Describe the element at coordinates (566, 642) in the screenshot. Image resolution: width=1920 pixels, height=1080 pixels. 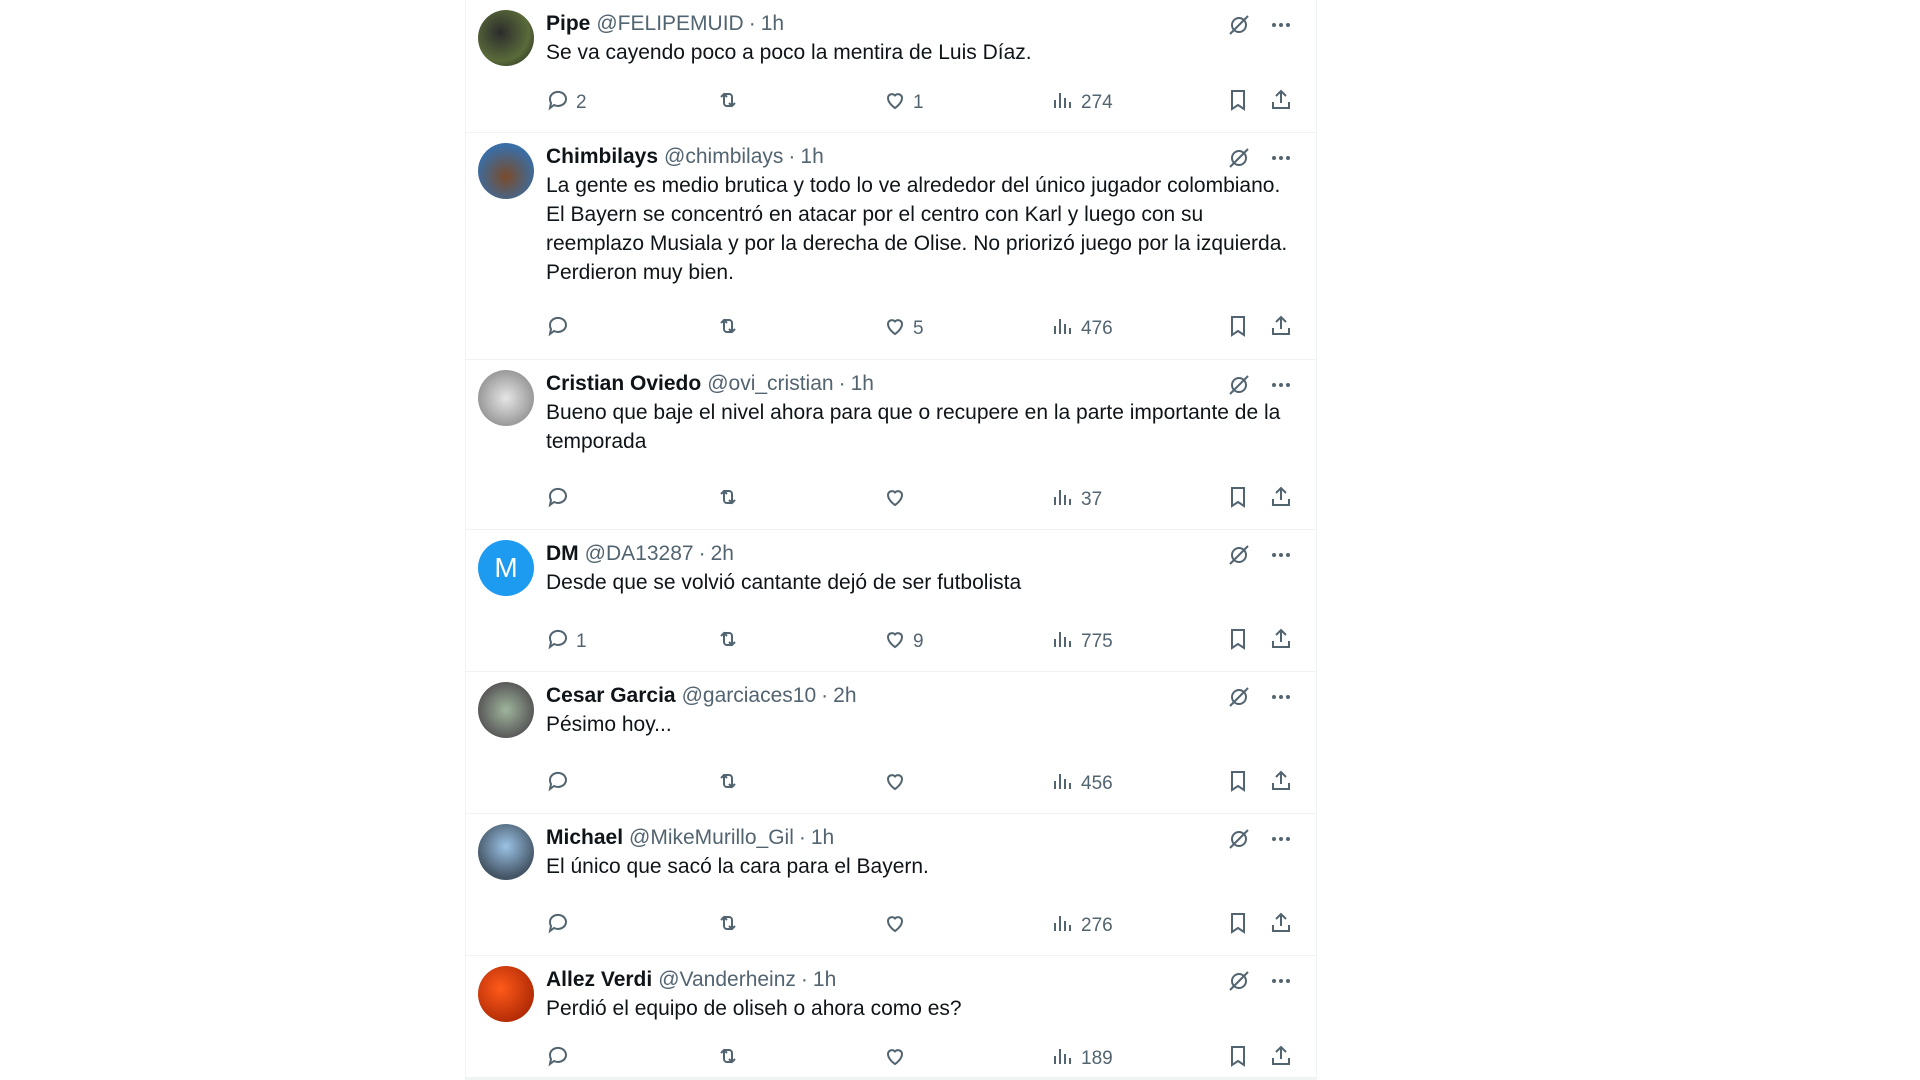
I see `reply-button: 1` at that location.